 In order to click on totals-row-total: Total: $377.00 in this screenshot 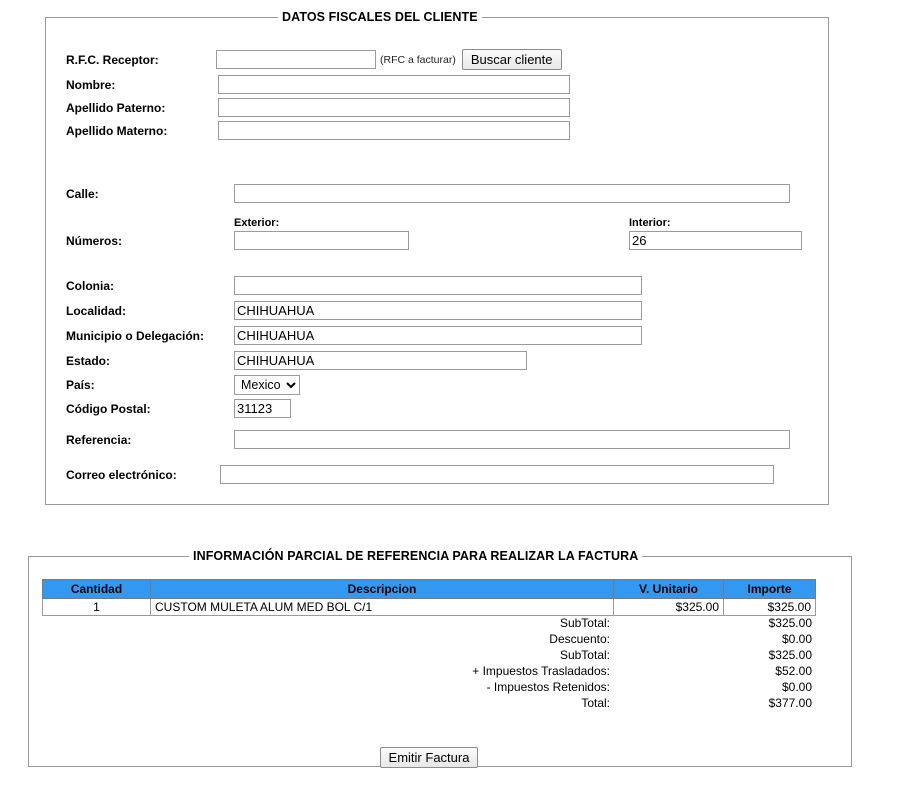, I will do `click(429, 703)`.